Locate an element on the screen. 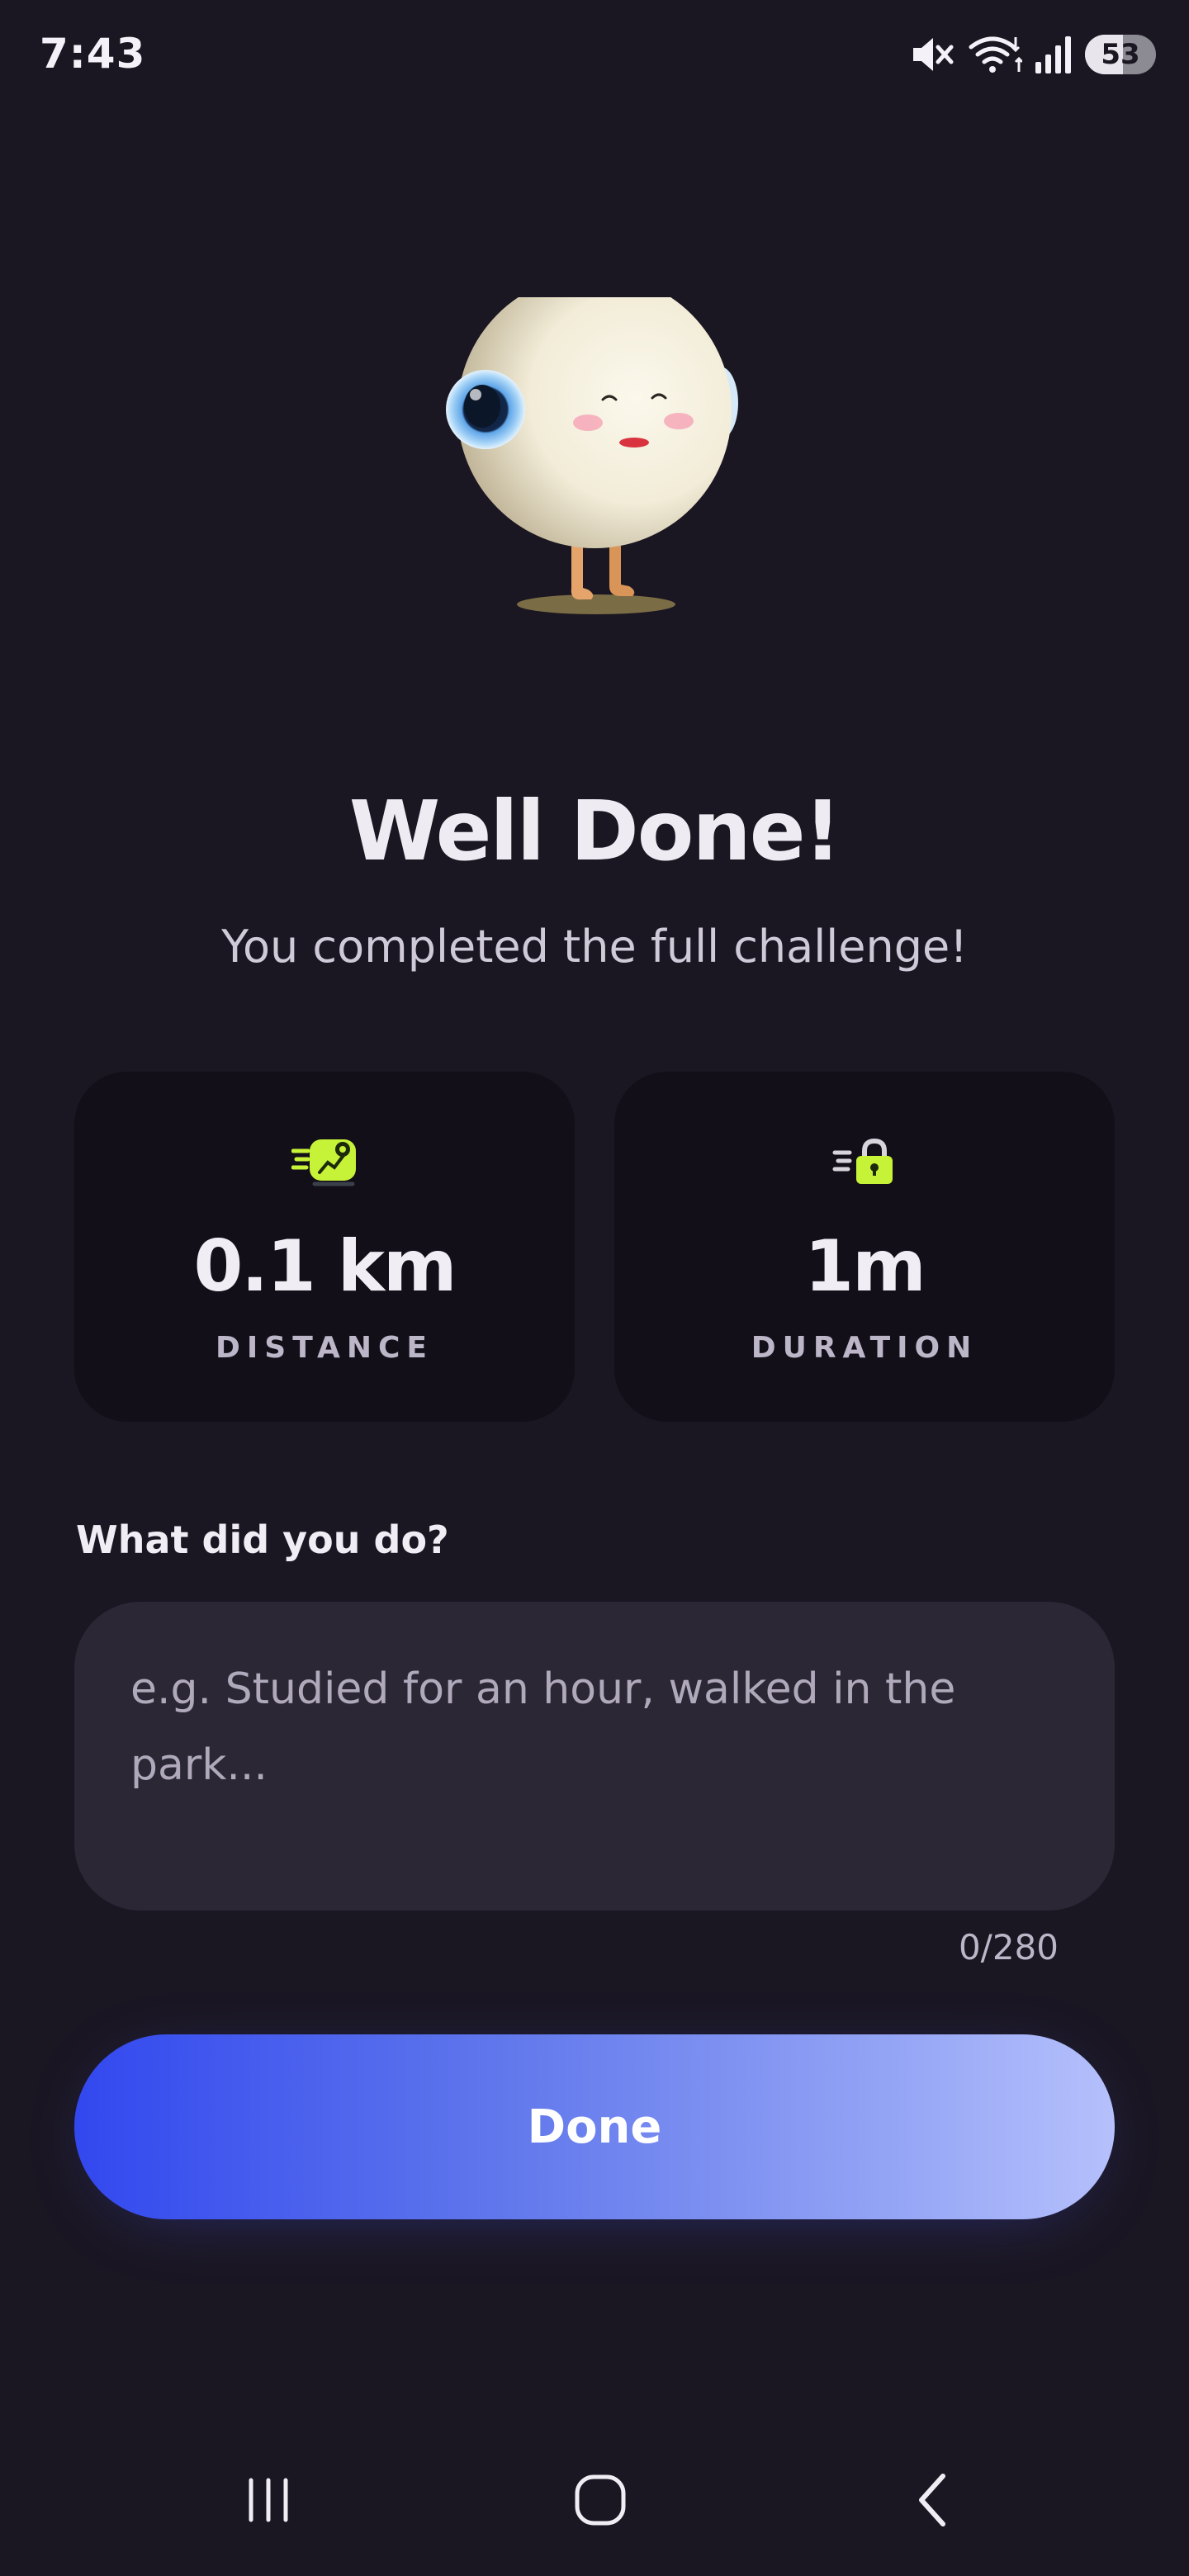 The height and width of the screenshot is (2576, 1189). distance-icon is located at coordinates (324, 1162).